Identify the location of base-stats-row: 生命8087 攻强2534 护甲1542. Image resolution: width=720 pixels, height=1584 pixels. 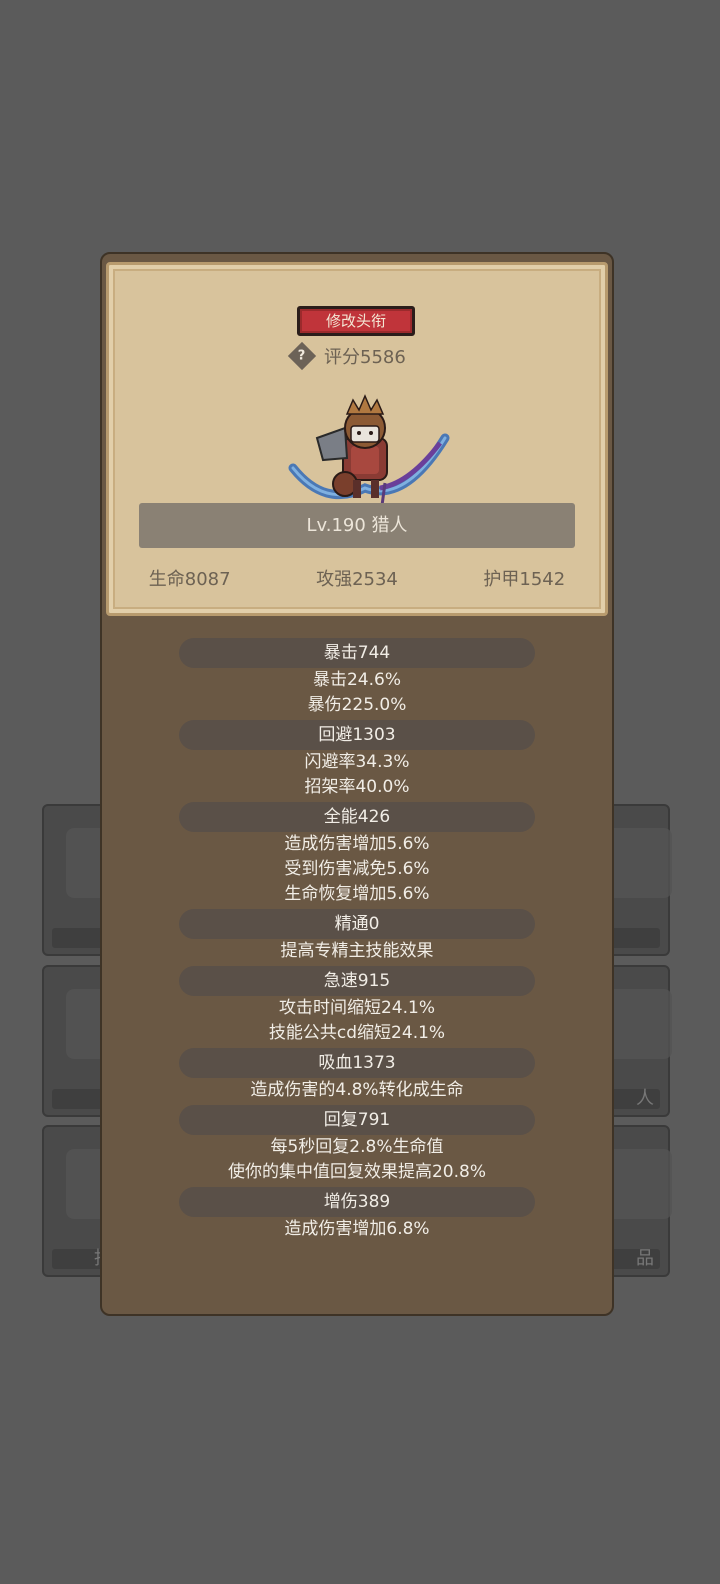
(357, 578).